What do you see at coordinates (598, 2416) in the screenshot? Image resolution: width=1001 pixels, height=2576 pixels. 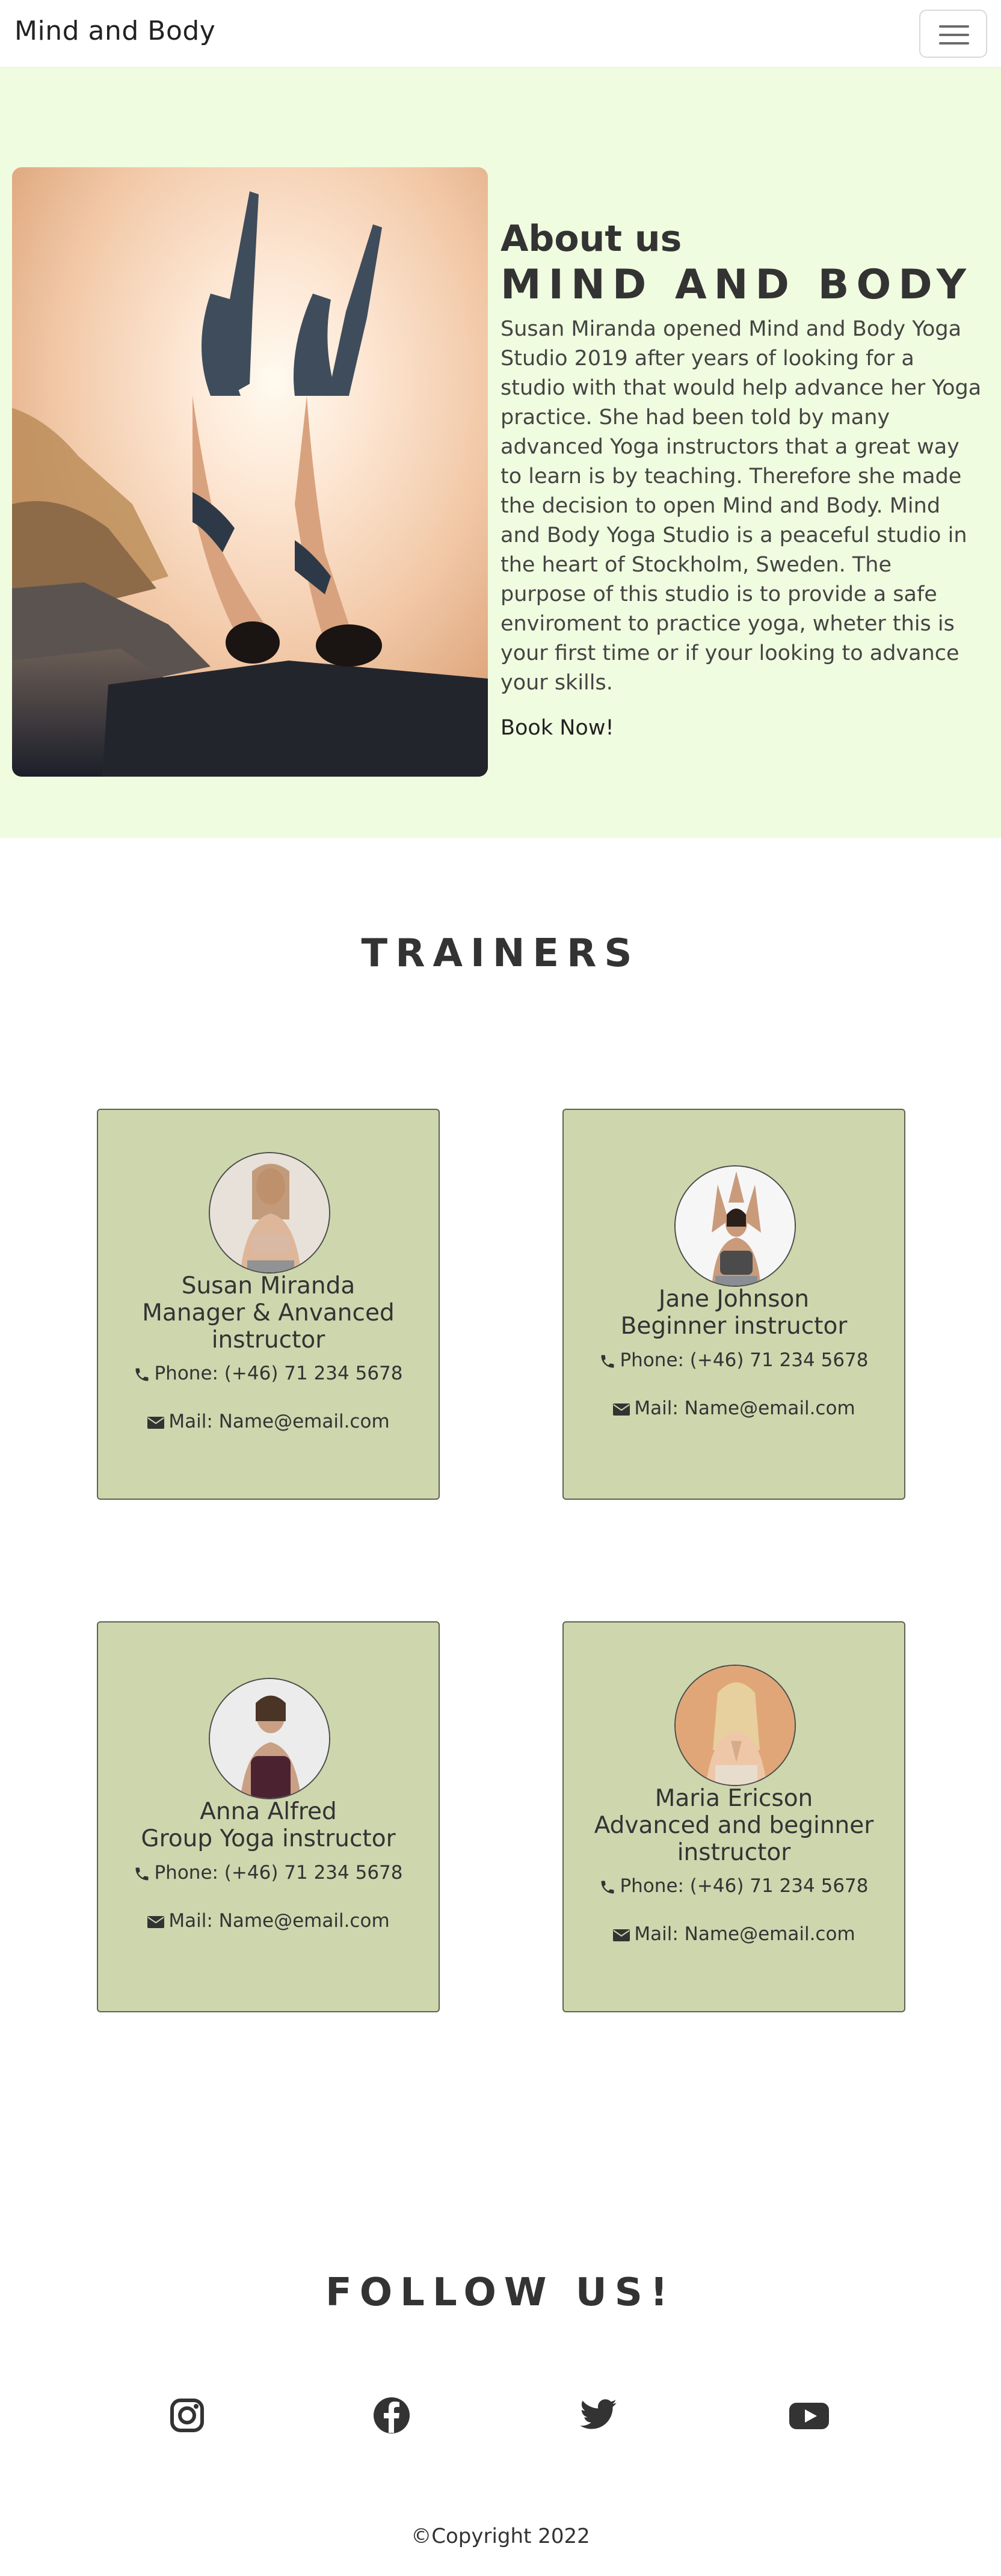 I see `twitter-icon` at bounding box center [598, 2416].